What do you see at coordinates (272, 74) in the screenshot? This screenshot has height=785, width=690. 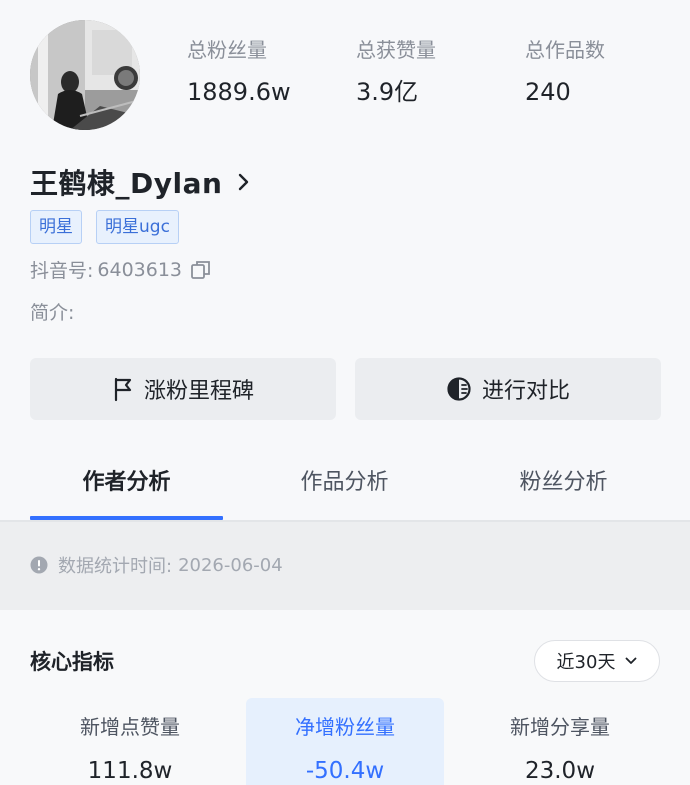 I see `stat-total-fans: 总粉丝量 1889.6w` at bounding box center [272, 74].